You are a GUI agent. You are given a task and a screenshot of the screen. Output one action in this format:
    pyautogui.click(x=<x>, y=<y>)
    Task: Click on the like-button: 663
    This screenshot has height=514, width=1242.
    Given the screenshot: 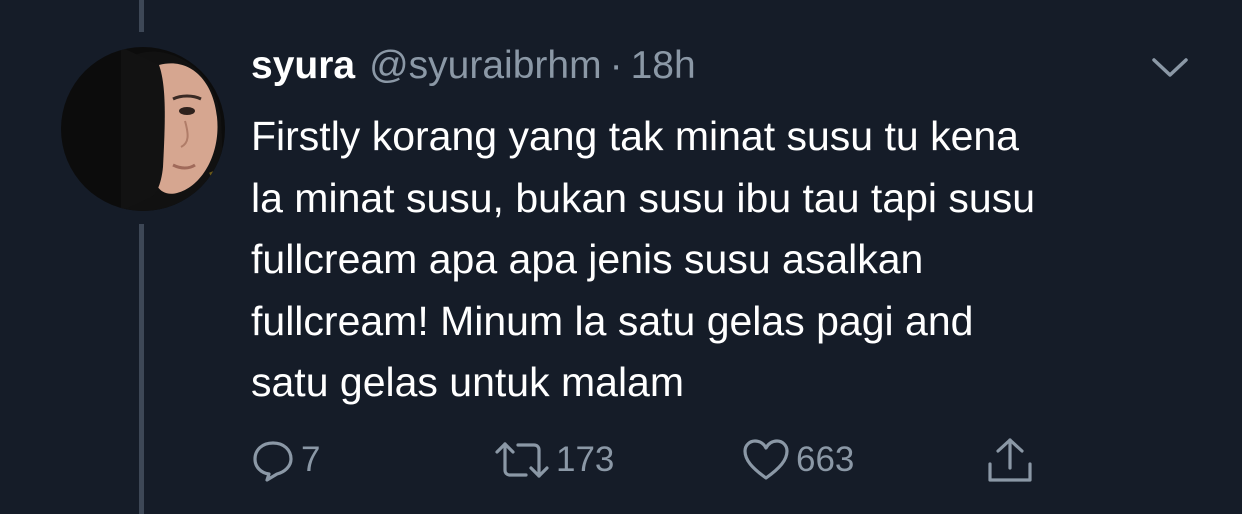 What is the action you would take?
    pyautogui.click(x=798, y=460)
    